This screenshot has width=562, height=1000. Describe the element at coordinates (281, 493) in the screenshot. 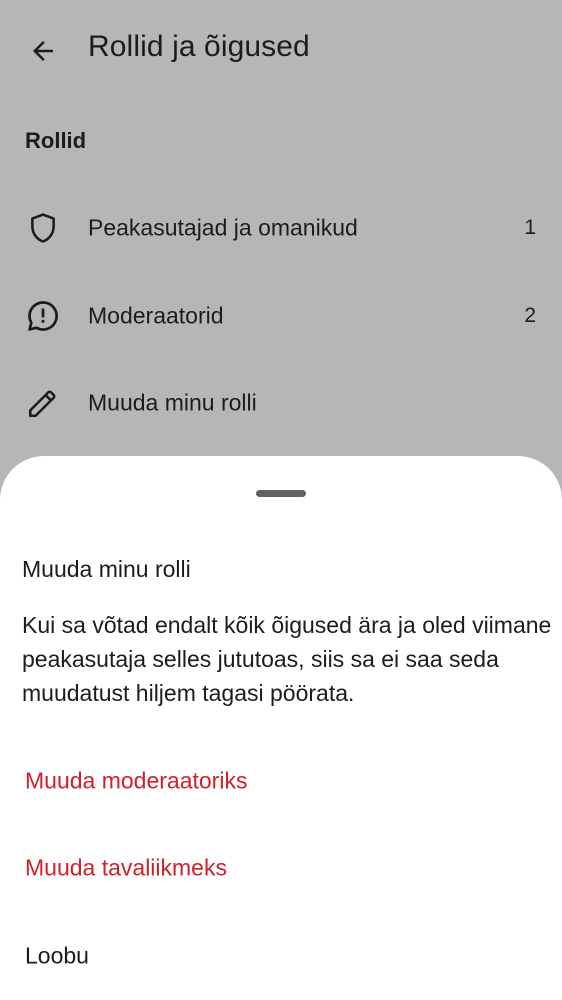

I see `drag-handle` at that location.